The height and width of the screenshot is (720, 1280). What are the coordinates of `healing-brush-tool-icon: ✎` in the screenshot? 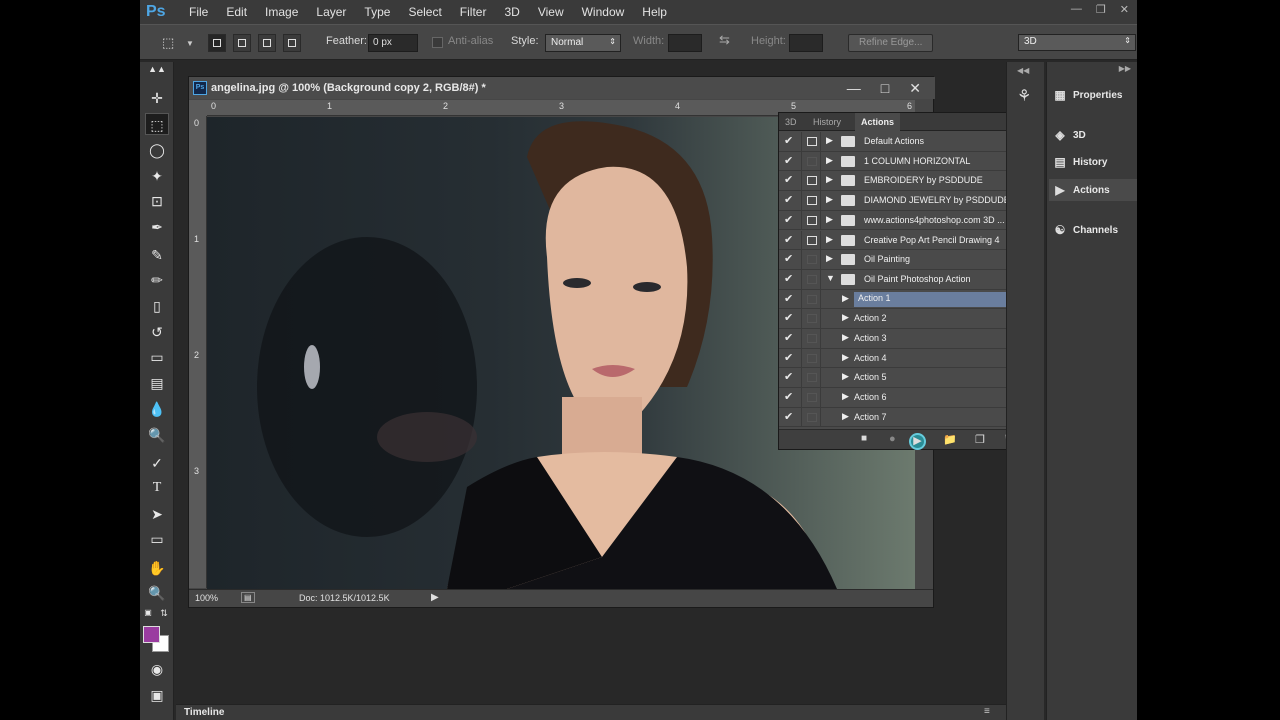 It's located at (157, 255).